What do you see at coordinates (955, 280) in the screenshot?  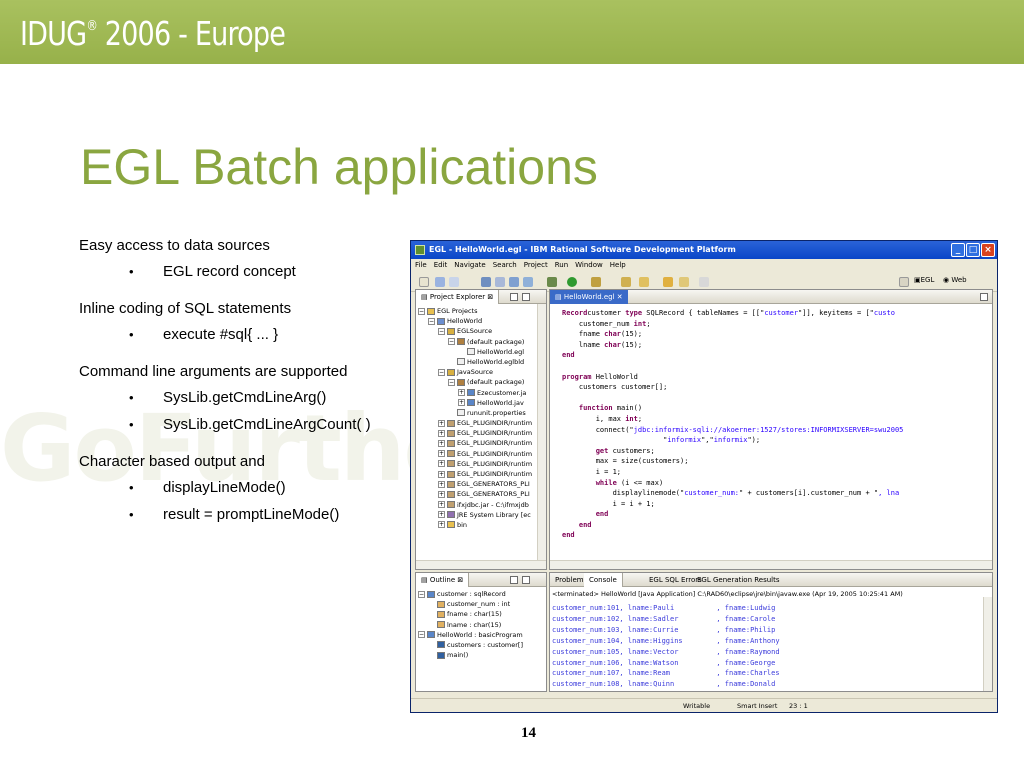 I see `perspective-web: ◉ Web` at bounding box center [955, 280].